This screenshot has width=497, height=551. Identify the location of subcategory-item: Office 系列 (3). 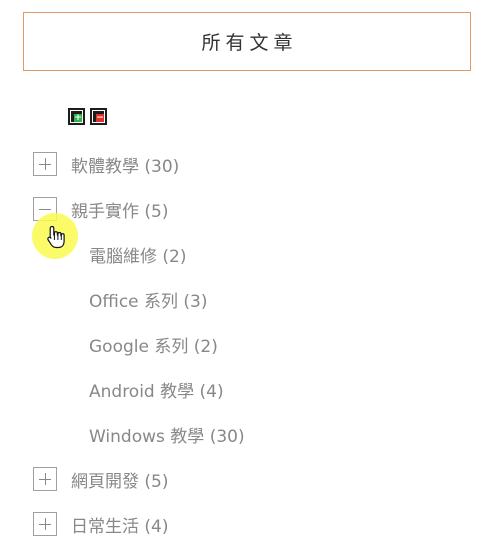
(148, 299).